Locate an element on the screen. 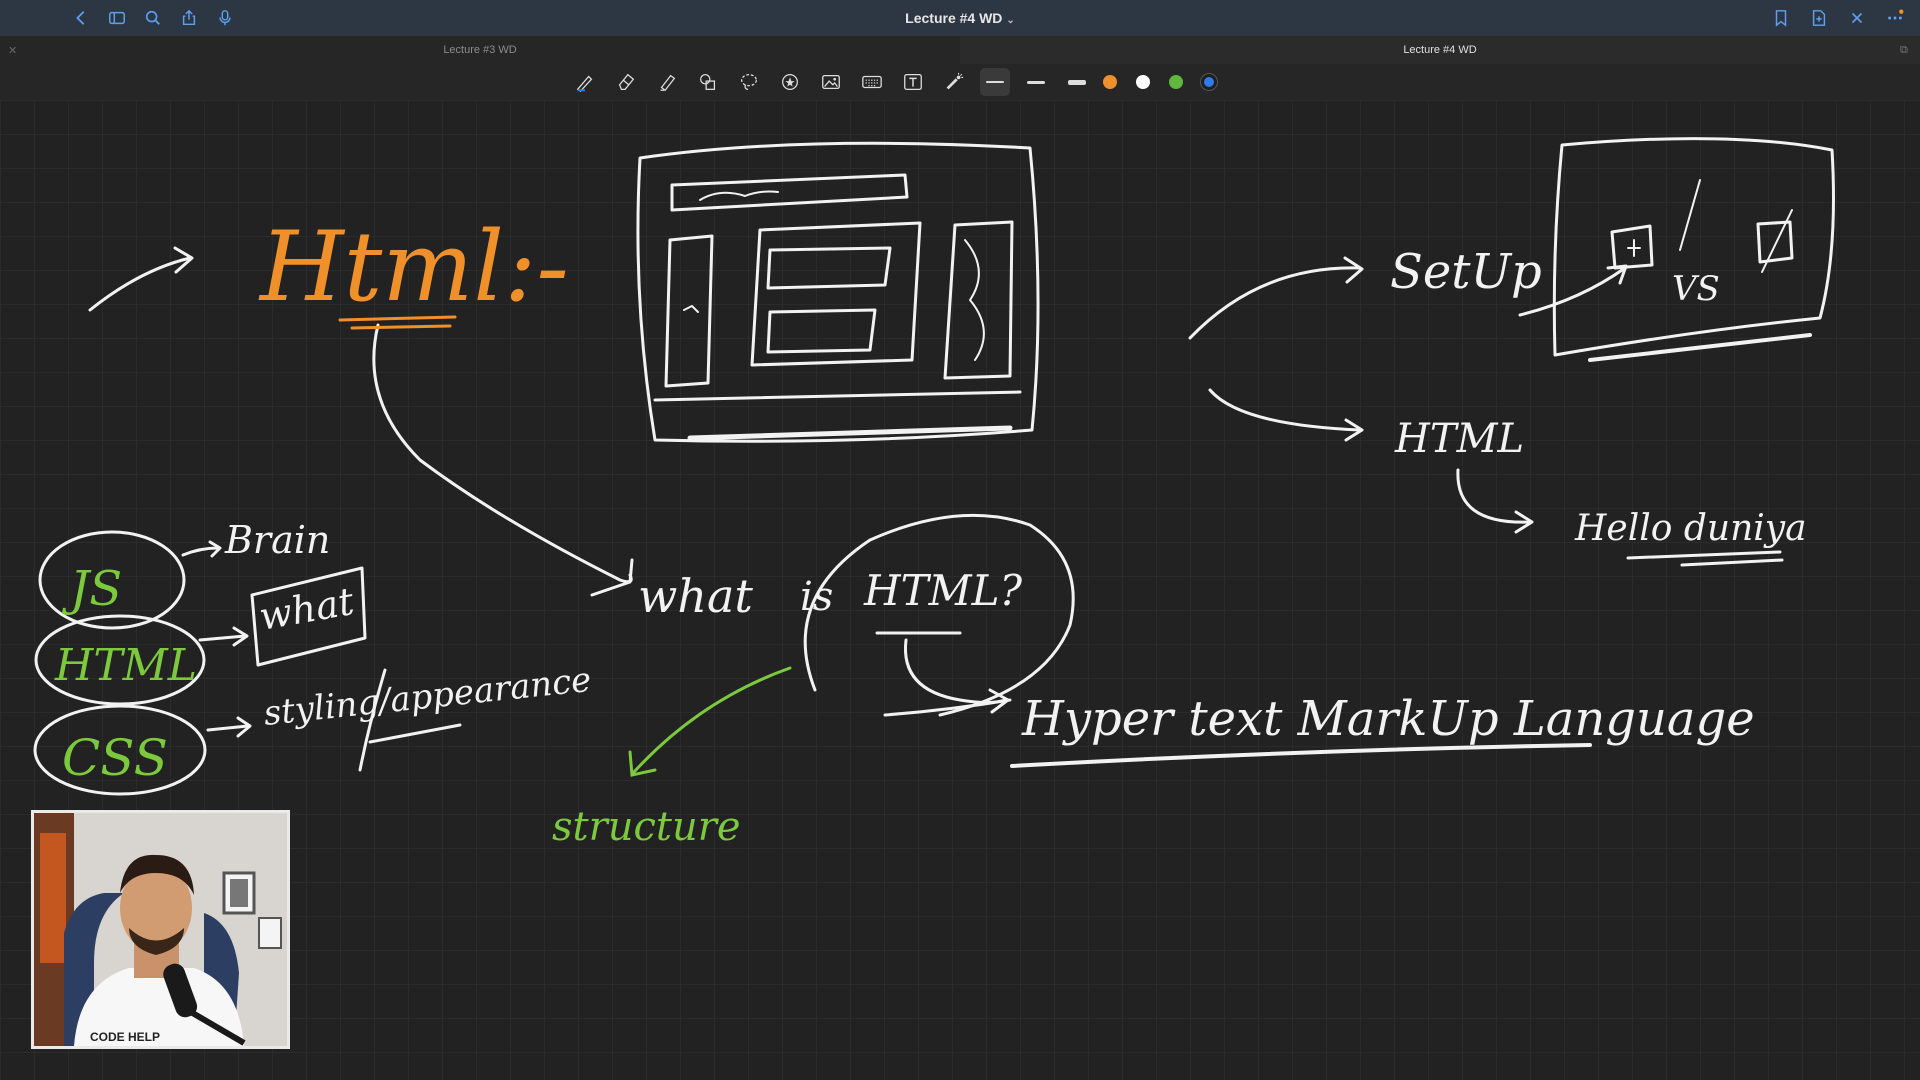  color-white-swatch is located at coordinates (1143, 82).